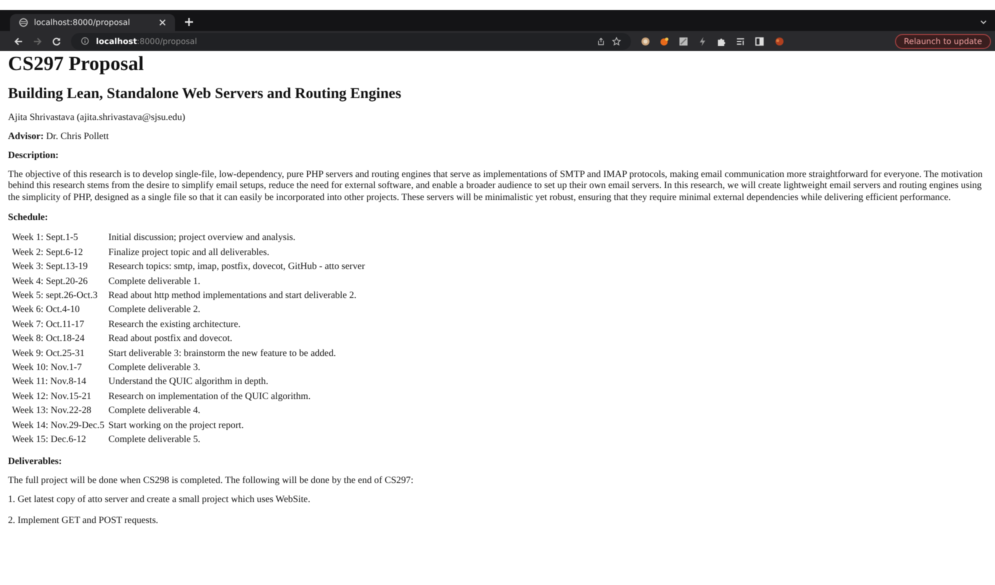 Image resolution: width=995 pixels, height=585 pixels. What do you see at coordinates (37, 41) in the screenshot?
I see `forward-arrow-icon` at bounding box center [37, 41].